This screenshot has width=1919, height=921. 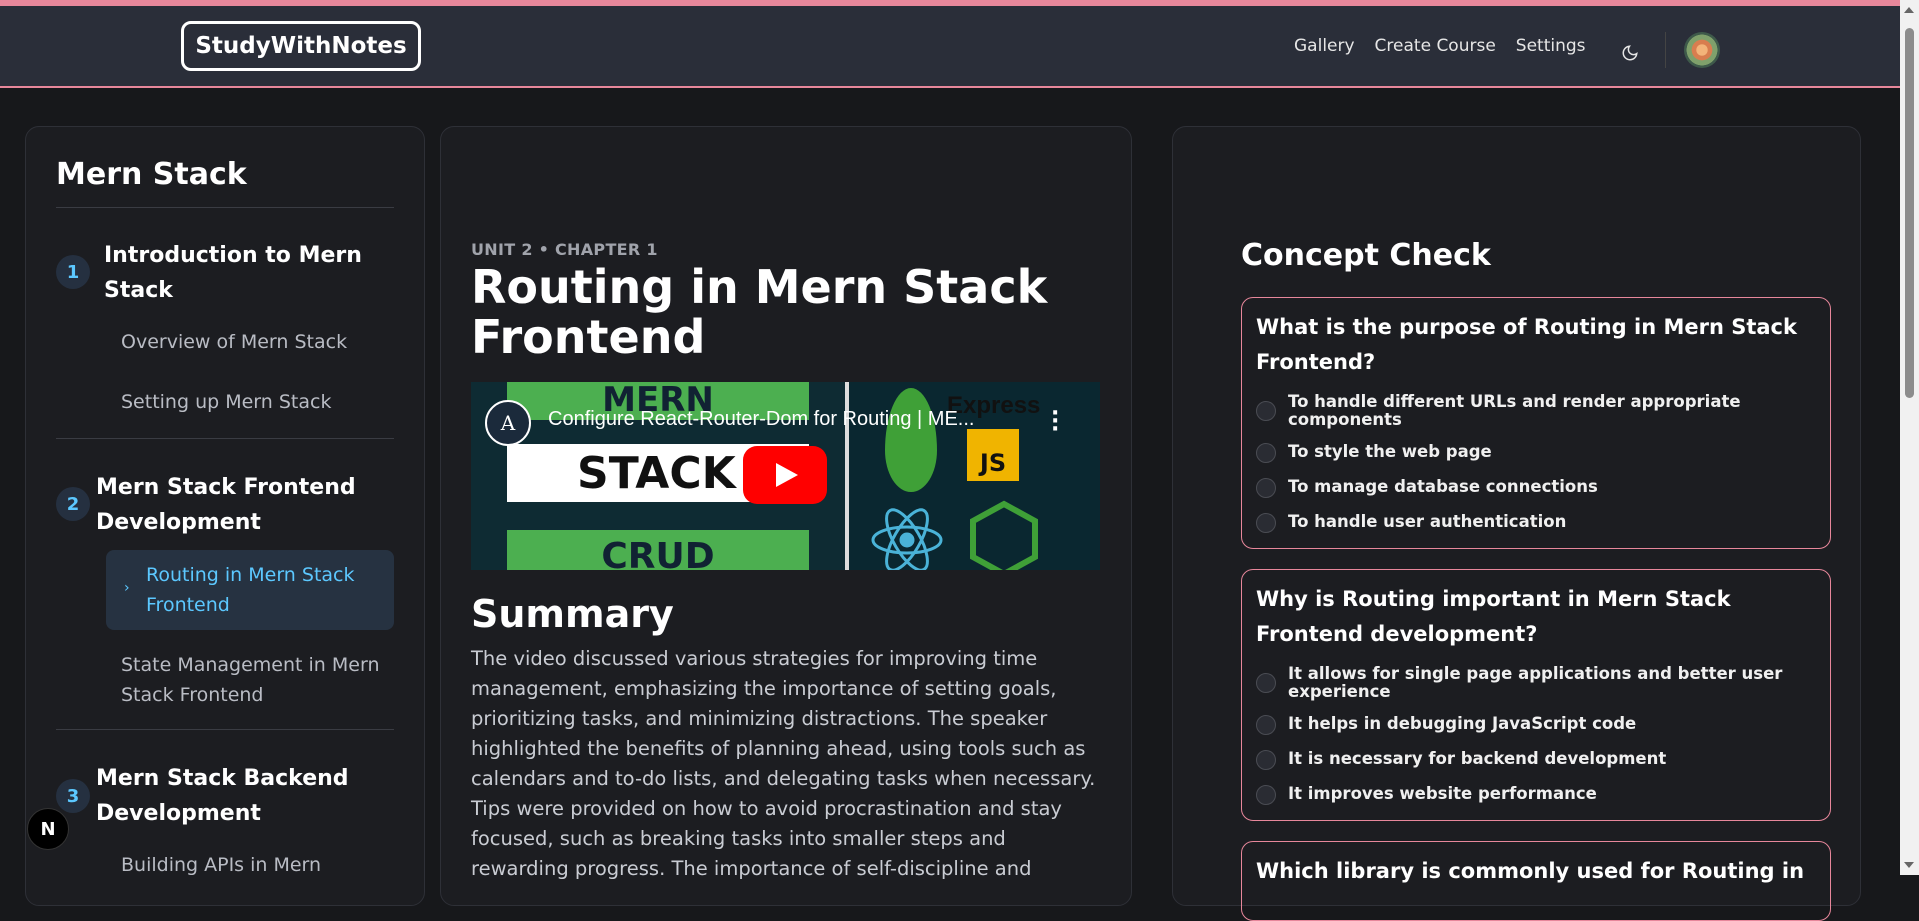 I want to click on chapter-link-overview: Overview of Mern Stack, so click(x=251, y=342).